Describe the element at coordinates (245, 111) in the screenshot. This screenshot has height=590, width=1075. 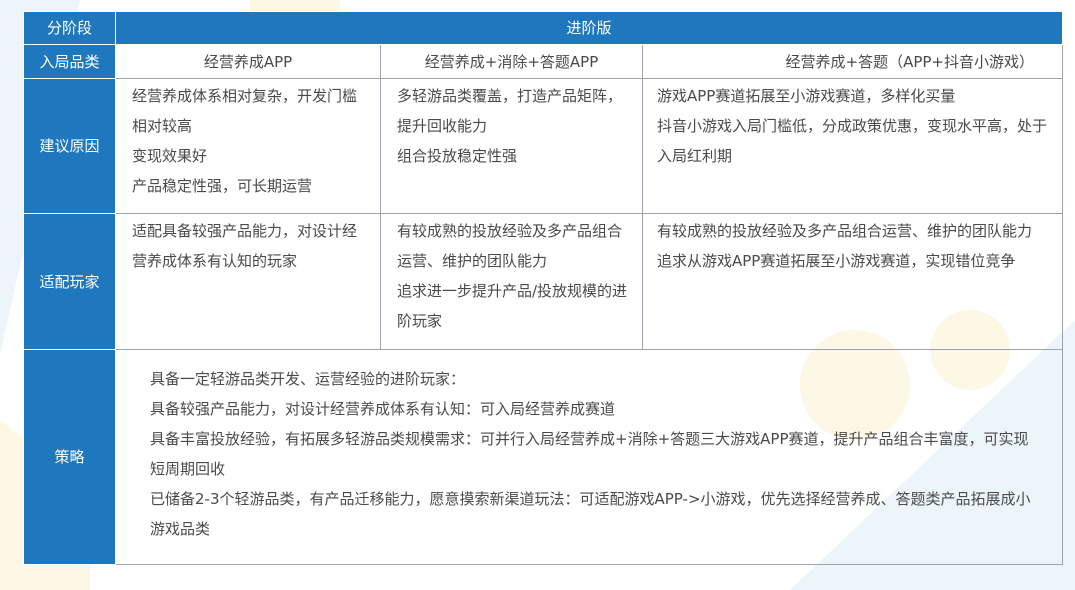
I see `reason-cell-1-line: 经营养成体系相对复杂，开发门槛相对较高` at that location.